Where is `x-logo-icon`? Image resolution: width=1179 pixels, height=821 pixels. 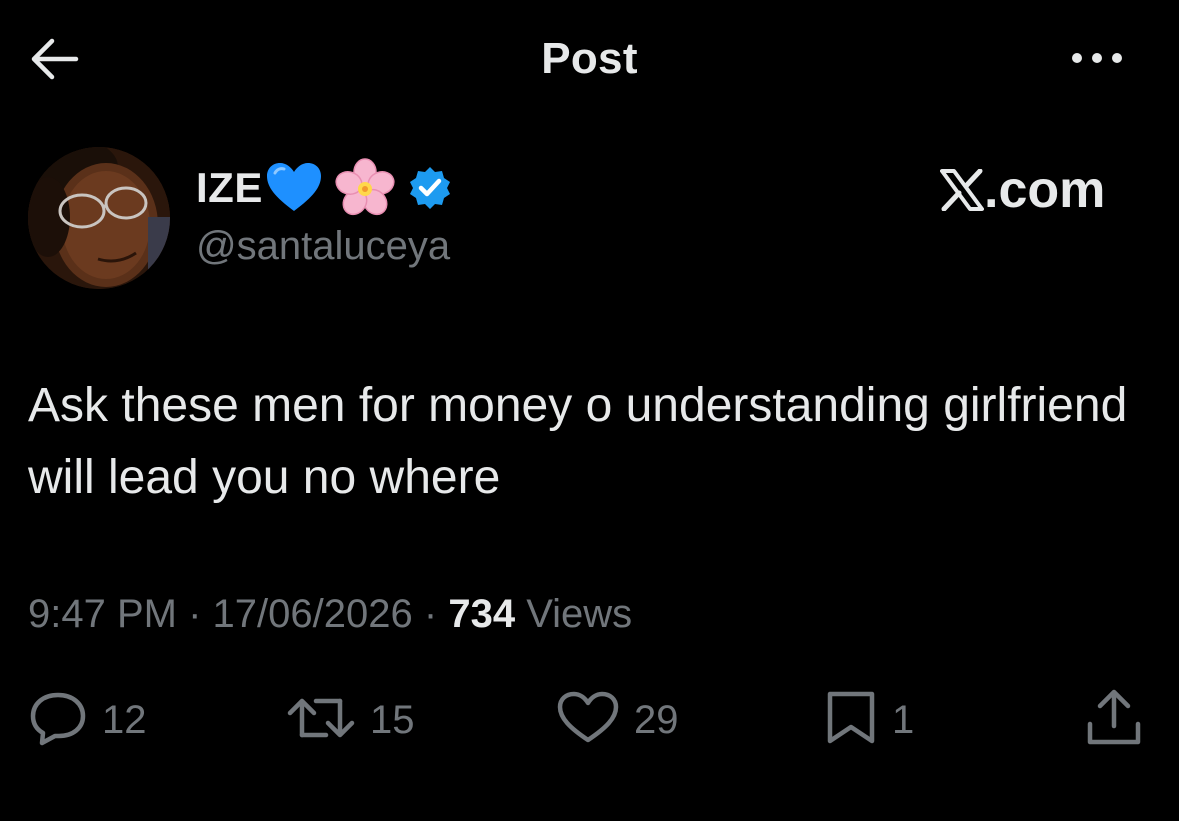
x-logo-icon is located at coordinates (962, 190).